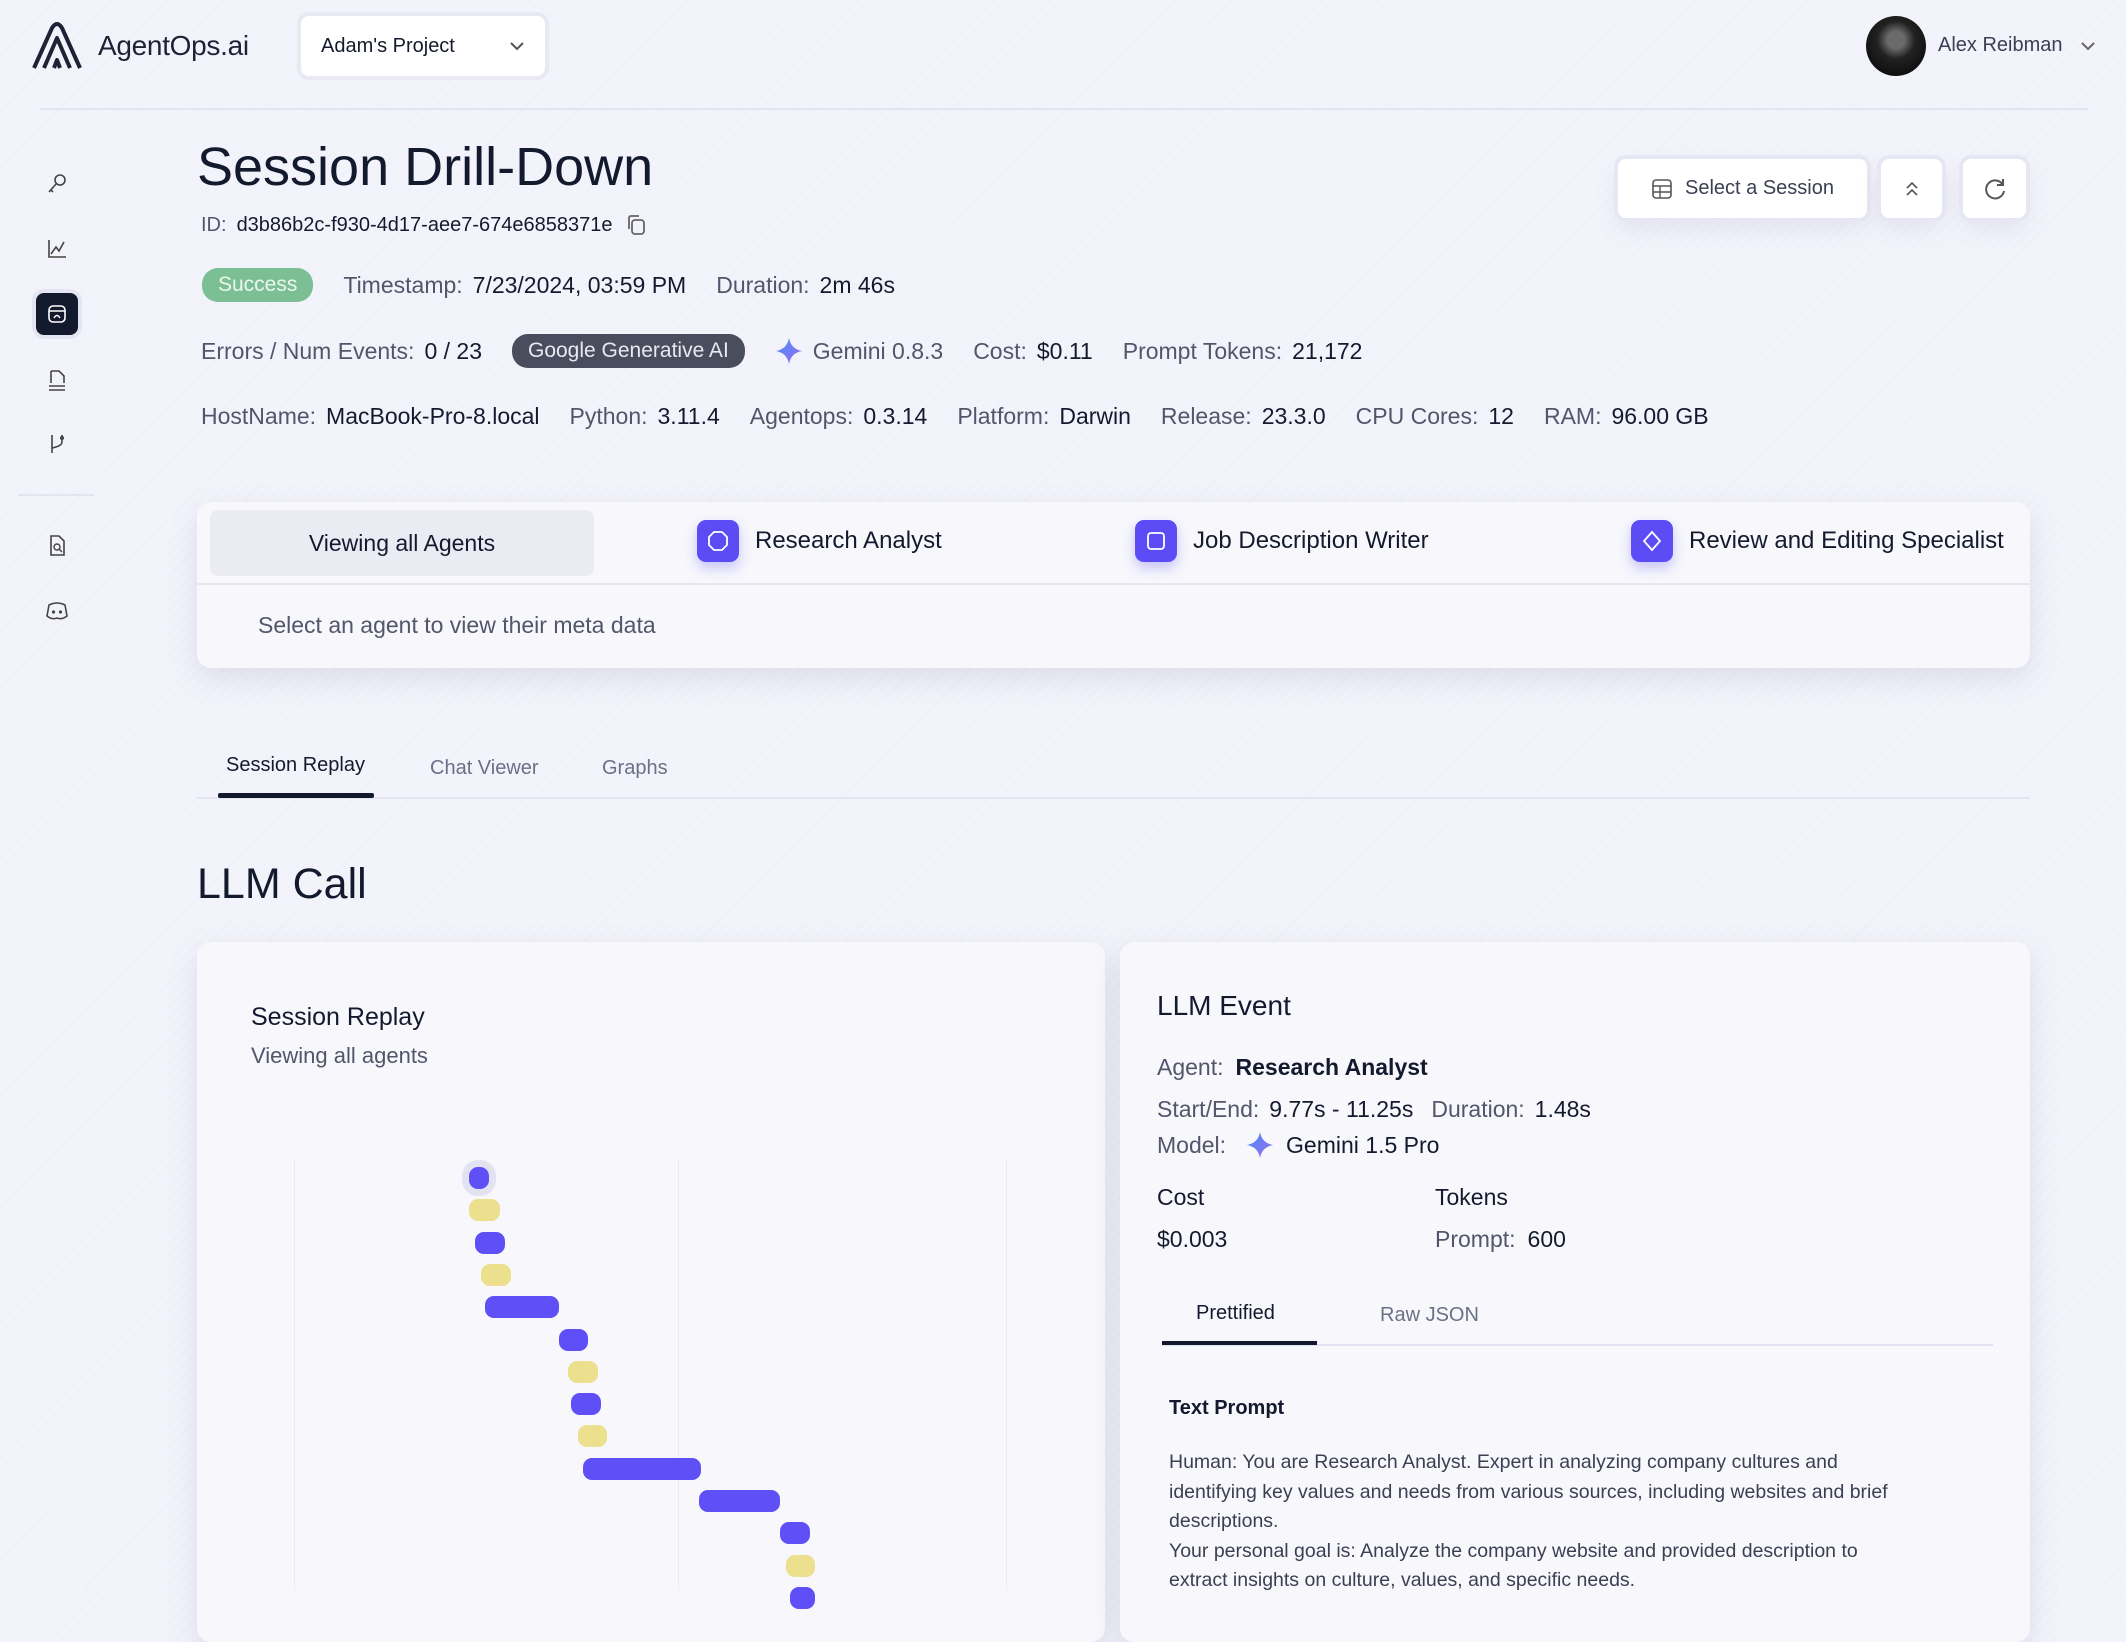  I want to click on chevrons-up-icon, so click(1911, 188).